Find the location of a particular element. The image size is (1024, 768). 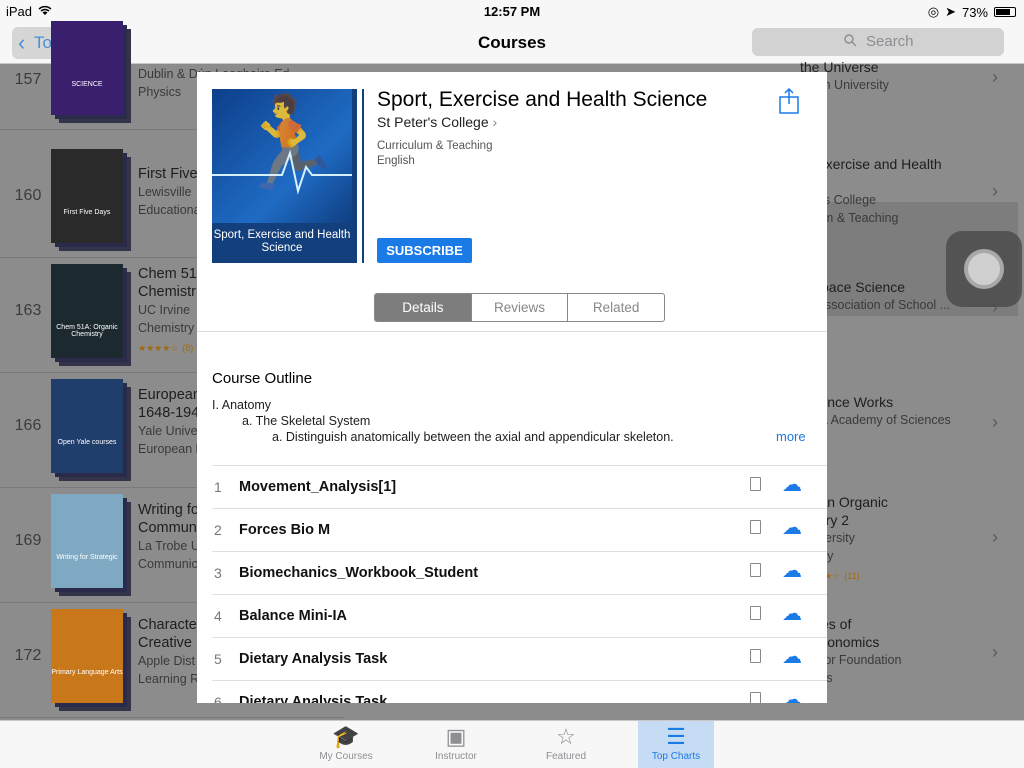

course-cover: Open Yale courses is located at coordinates (87, 426).